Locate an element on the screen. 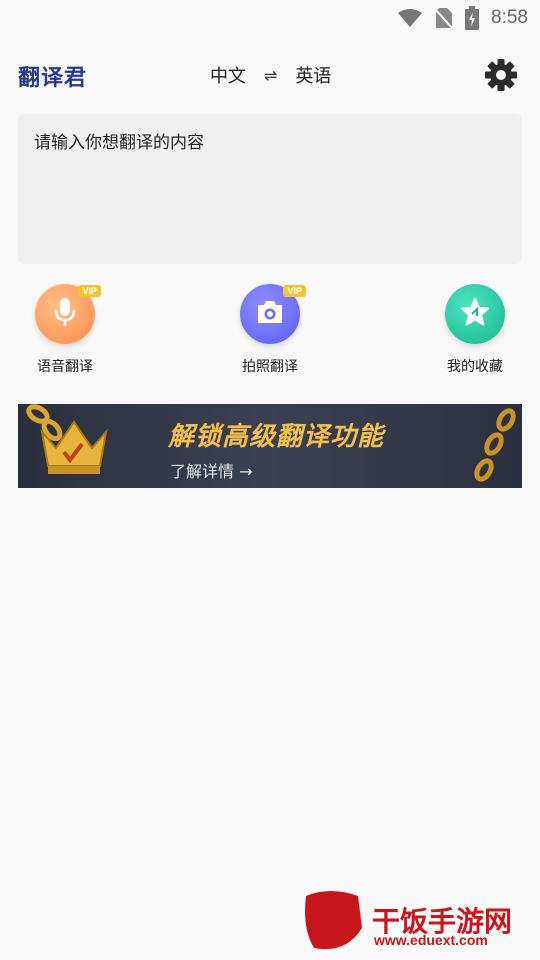 This screenshot has width=540, height=960. my-favorites-button: 我的收藏 is located at coordinates (475, 330).